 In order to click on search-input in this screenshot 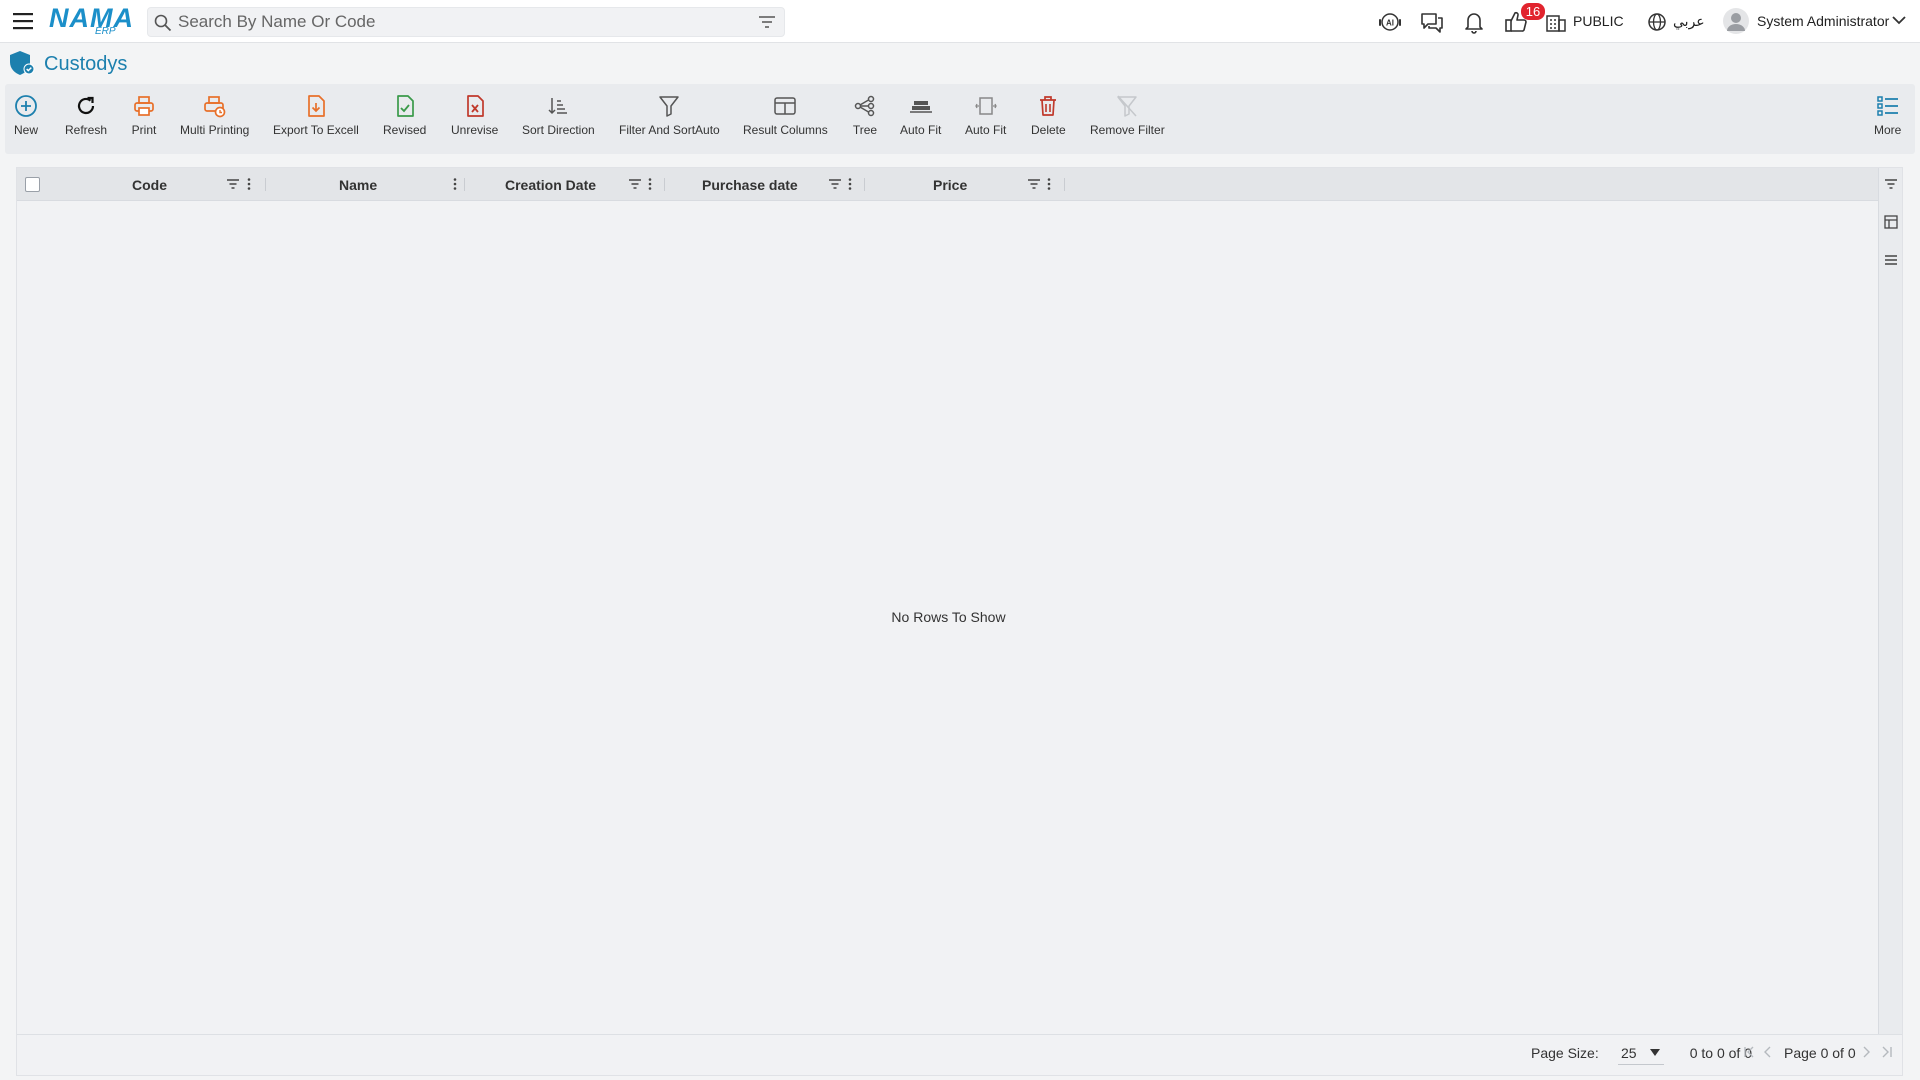, I will do `click(458, 22)`.